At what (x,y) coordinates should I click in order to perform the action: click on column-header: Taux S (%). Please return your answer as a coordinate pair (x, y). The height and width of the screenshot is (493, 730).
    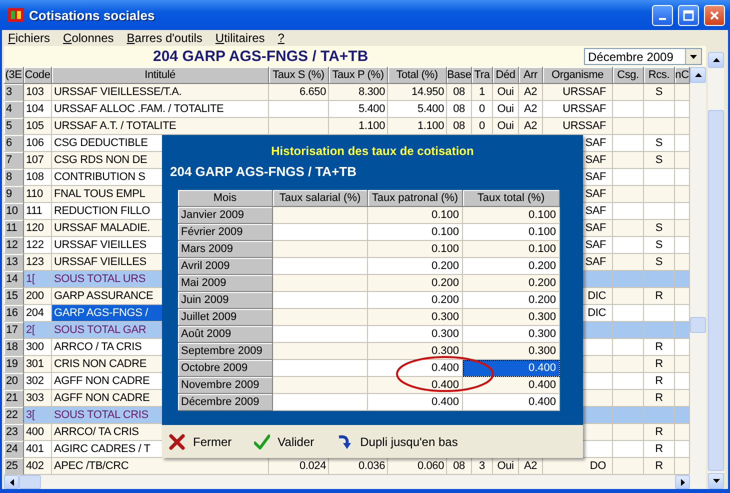
    Looking at the image, I should click on (299, 75).